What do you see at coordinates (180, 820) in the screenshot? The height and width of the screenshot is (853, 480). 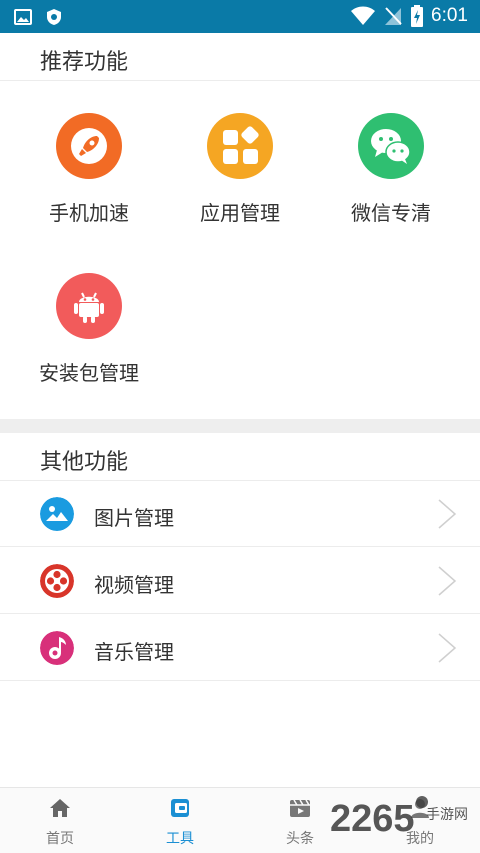 I see `nav-item-tools: 工具` at bounding box center [180, 820].